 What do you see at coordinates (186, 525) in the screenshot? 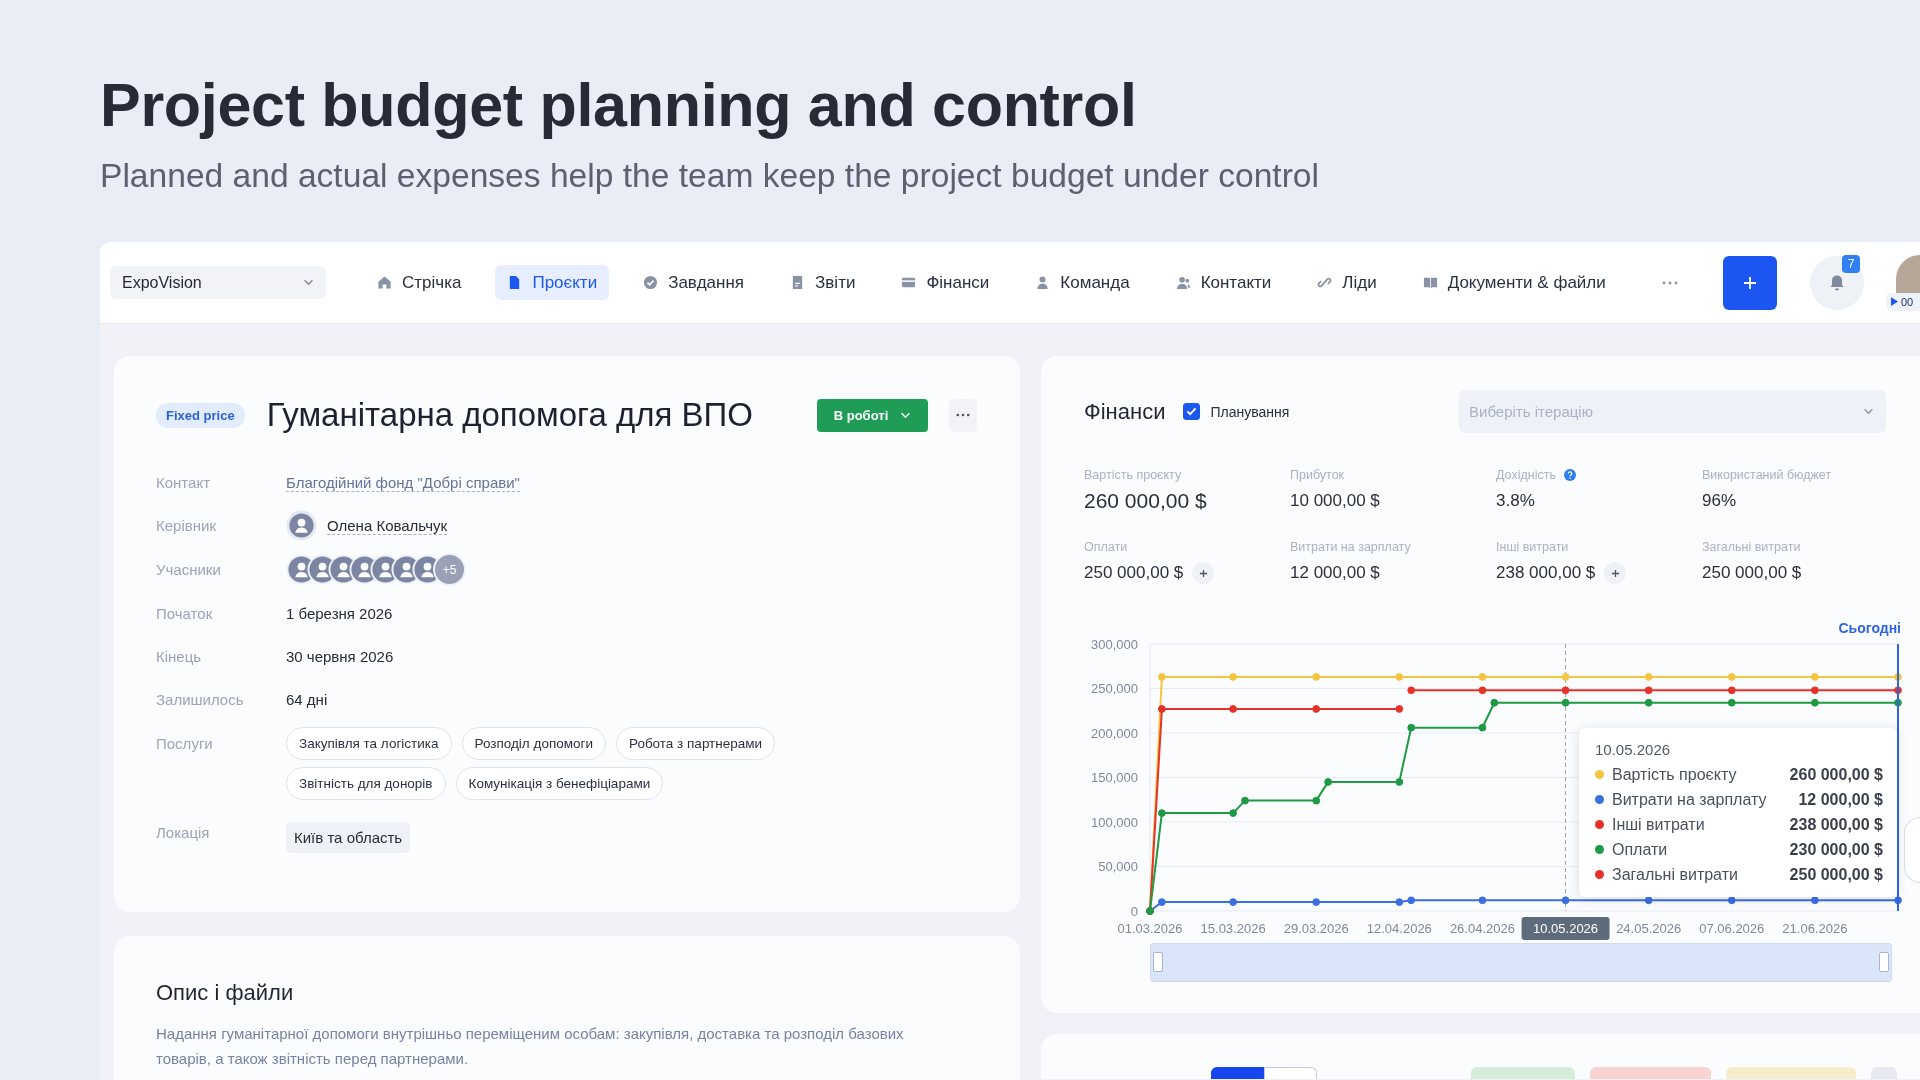
I see `field-label: Керівник` at bounding box center [186, 525].